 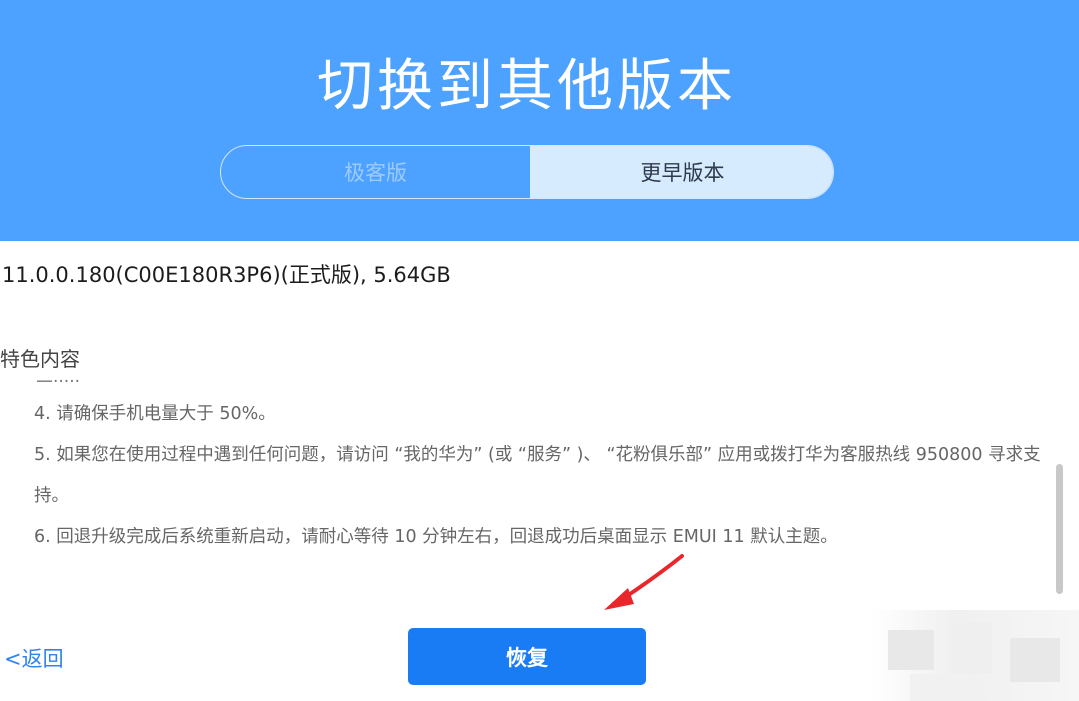 I want to click on red-arrow-icon, so click(x=644, y=582).